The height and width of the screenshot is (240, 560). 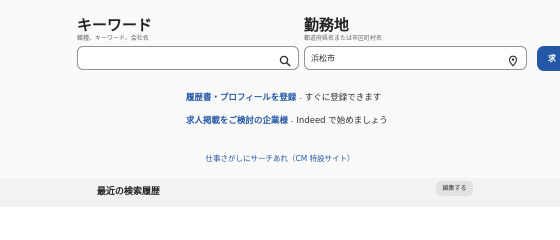 I want to click on location-pin-icon, so click(x=513, y=59).